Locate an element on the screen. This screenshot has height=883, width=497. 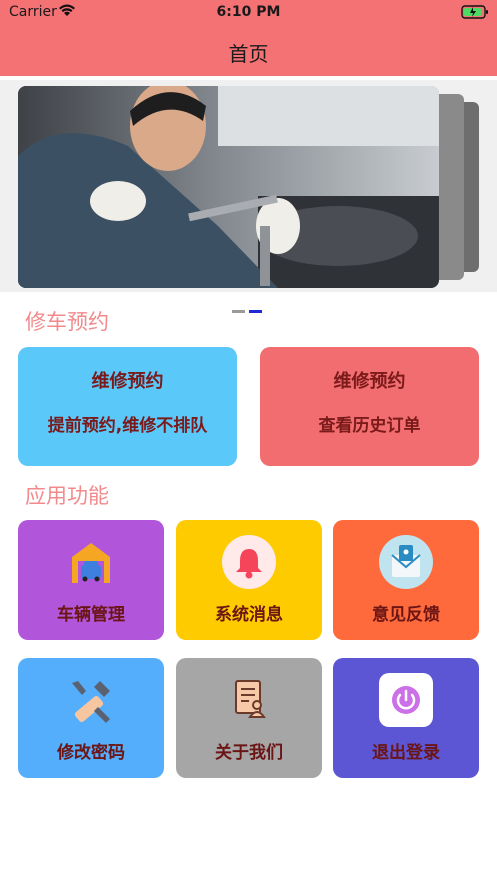
function-label: 修改密码 is located at coordinates (91, 753).